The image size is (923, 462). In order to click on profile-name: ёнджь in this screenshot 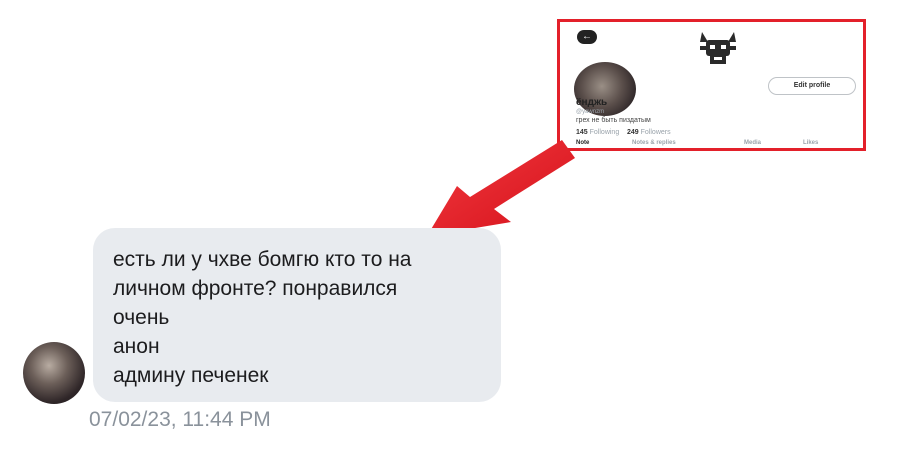, I will do `click(592, 102)`.